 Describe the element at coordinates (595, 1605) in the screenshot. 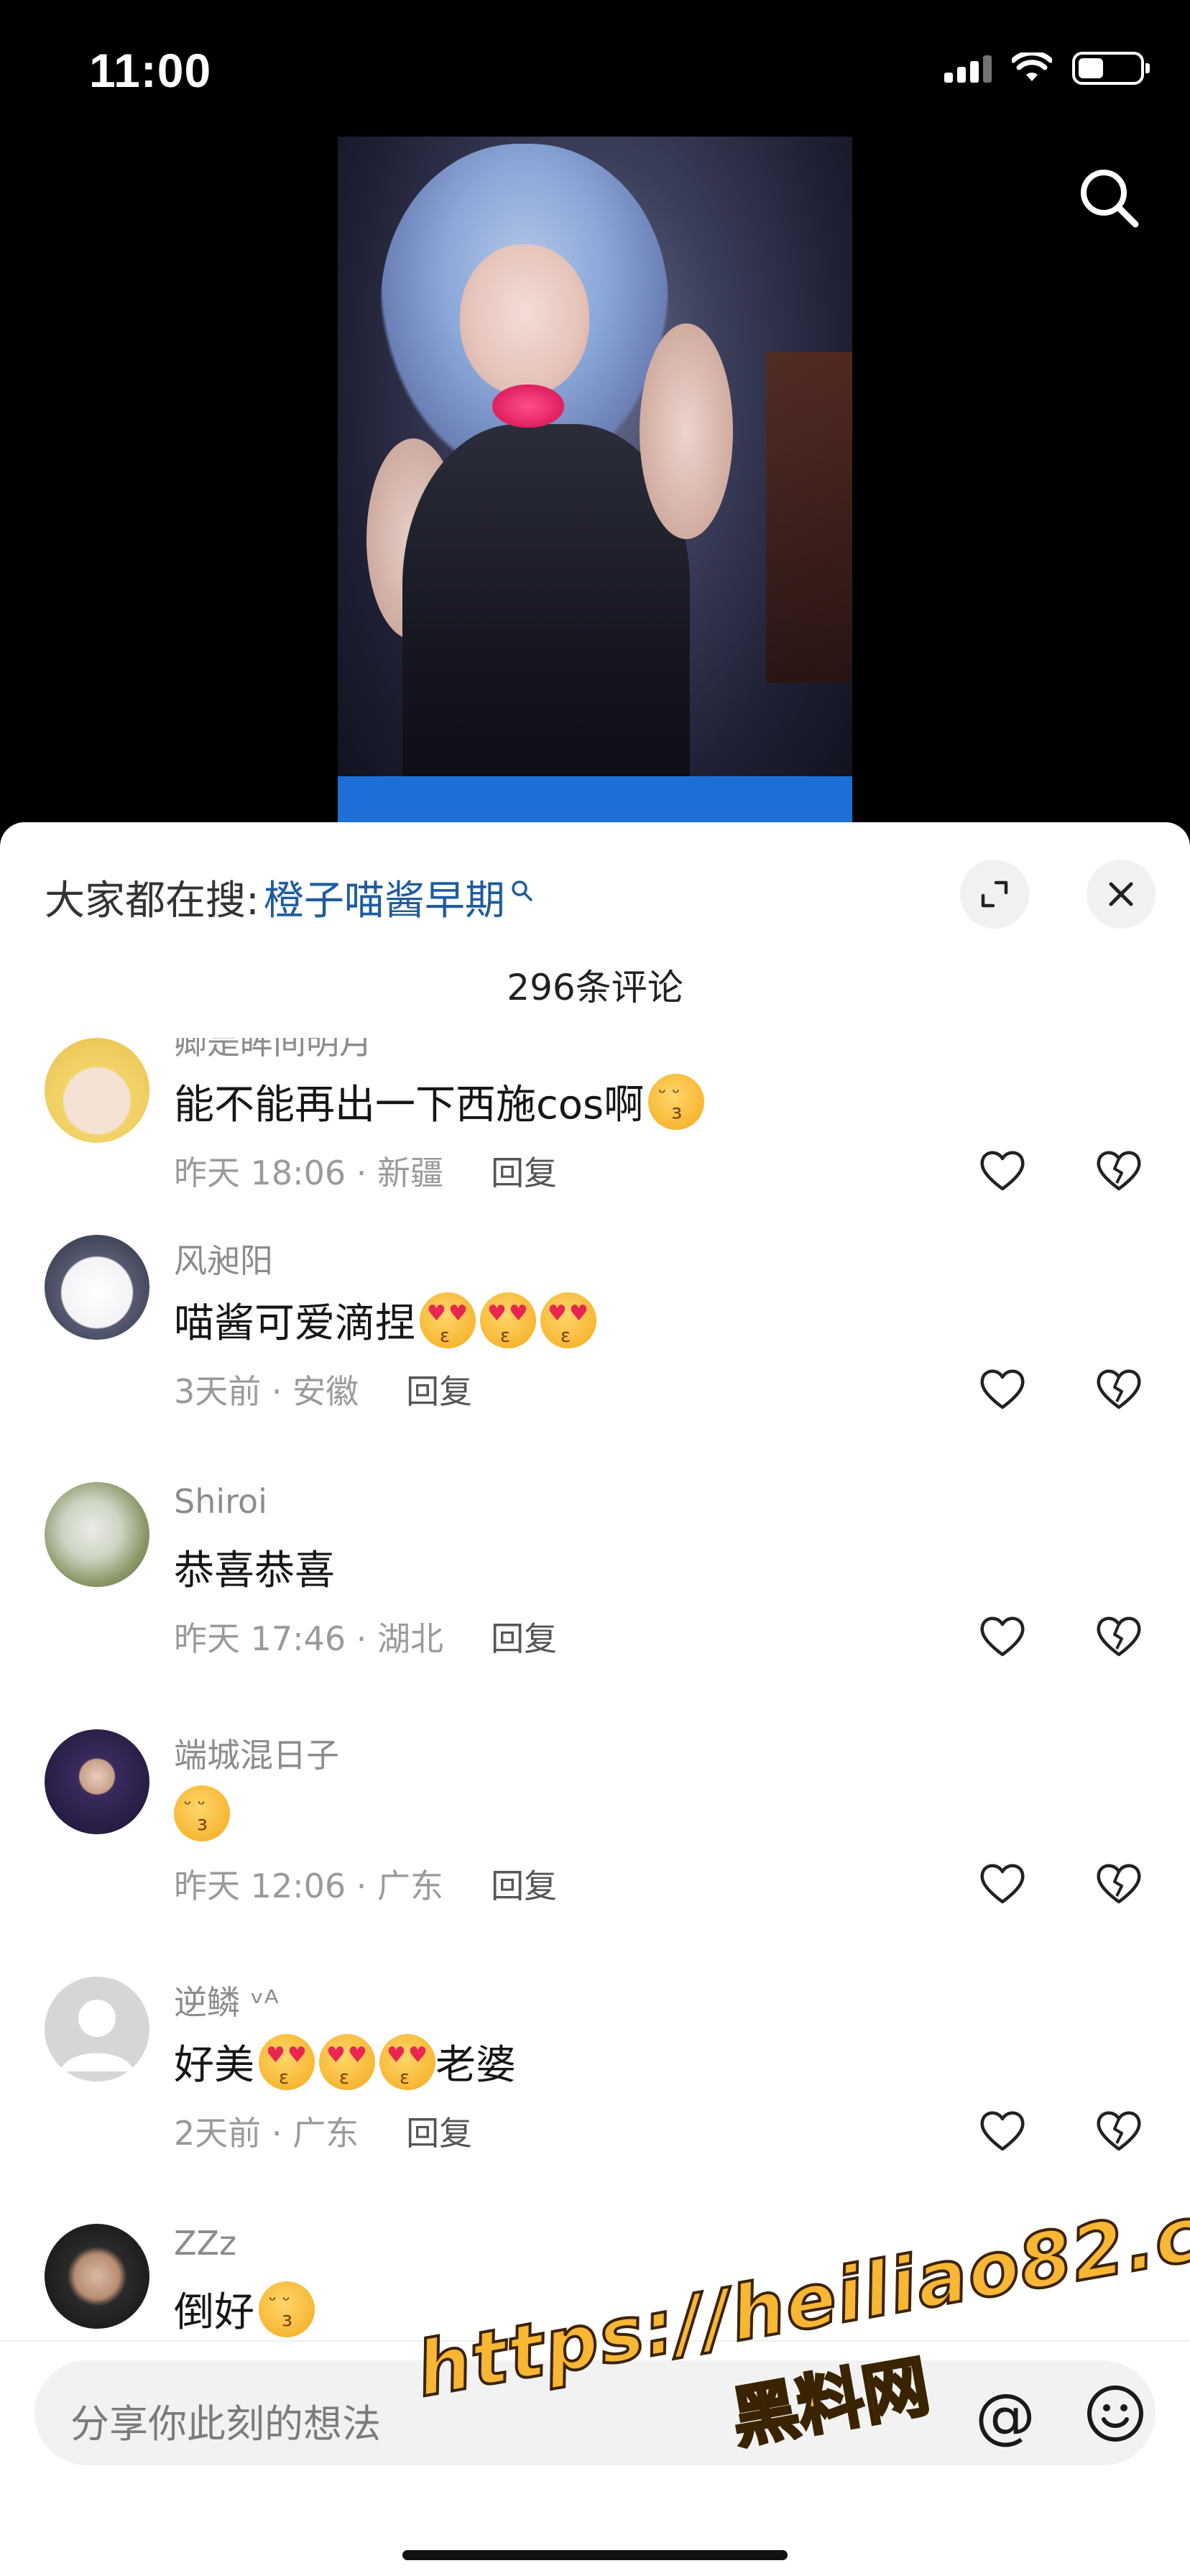

I see `comment-item: Shiroi 恭喜恭喜 昨天 17:46 · 湖北 回复` at that location.